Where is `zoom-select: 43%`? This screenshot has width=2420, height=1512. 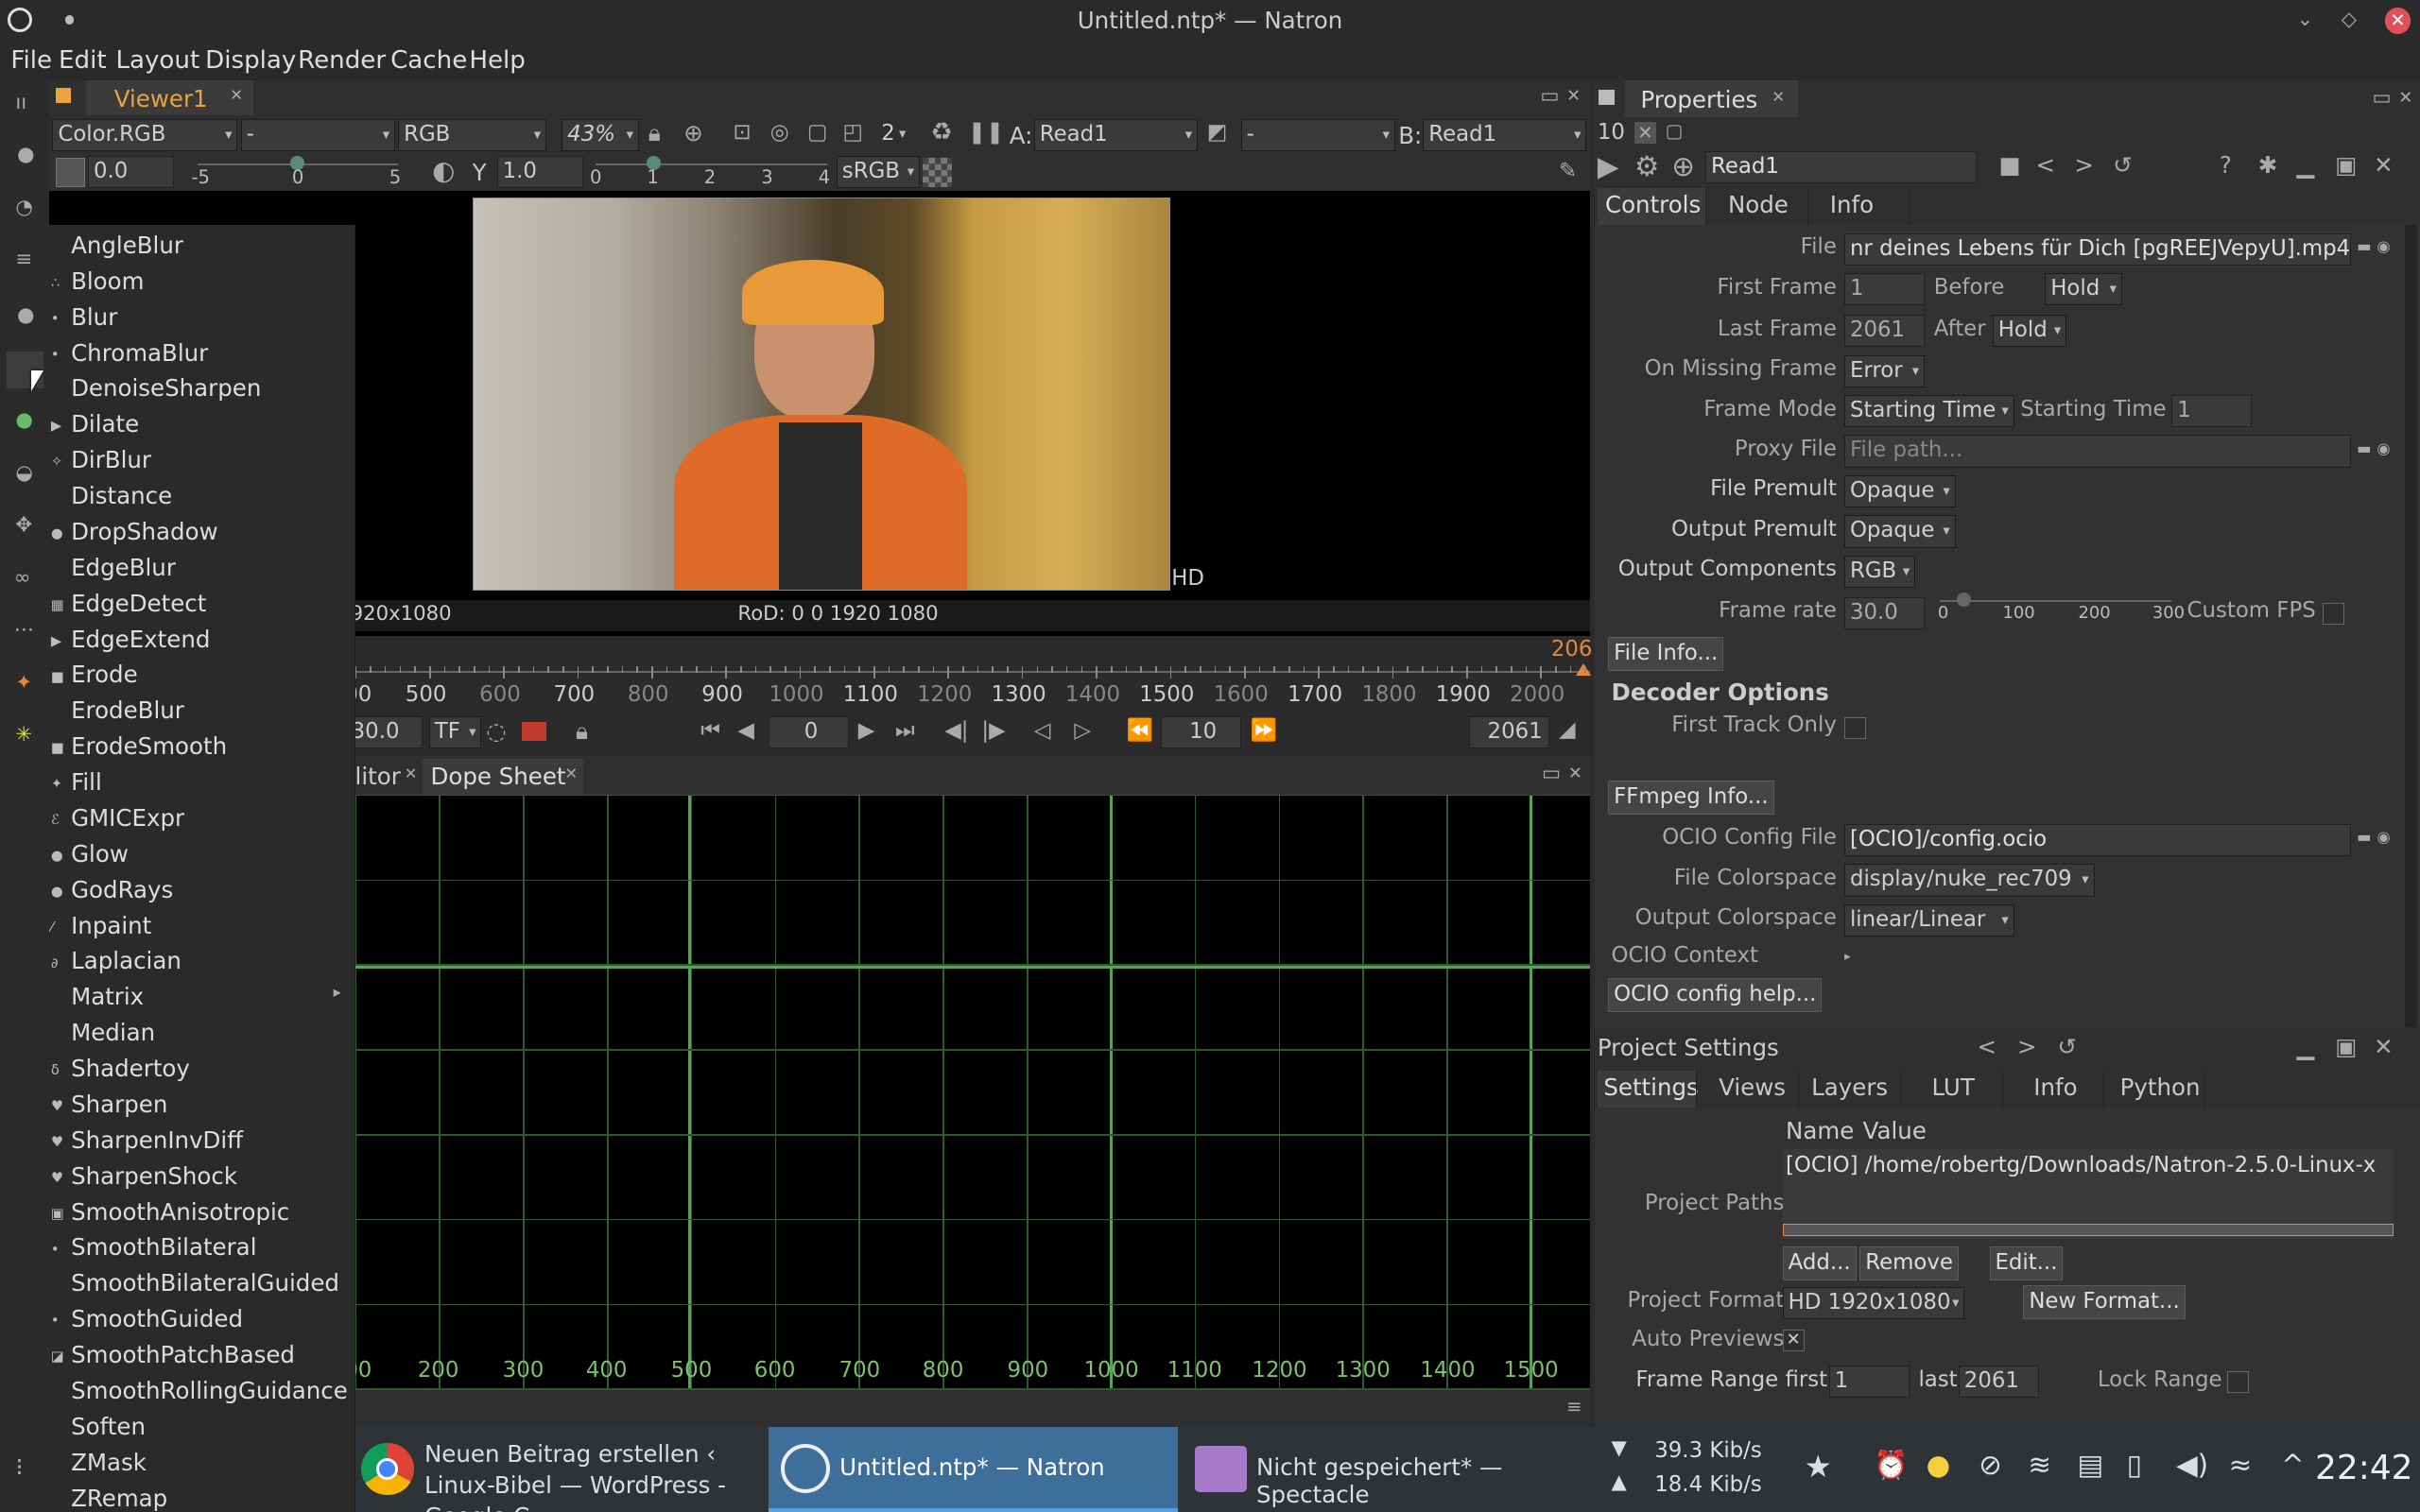 zoom-select: 43% is located at coordinates (600, 134).